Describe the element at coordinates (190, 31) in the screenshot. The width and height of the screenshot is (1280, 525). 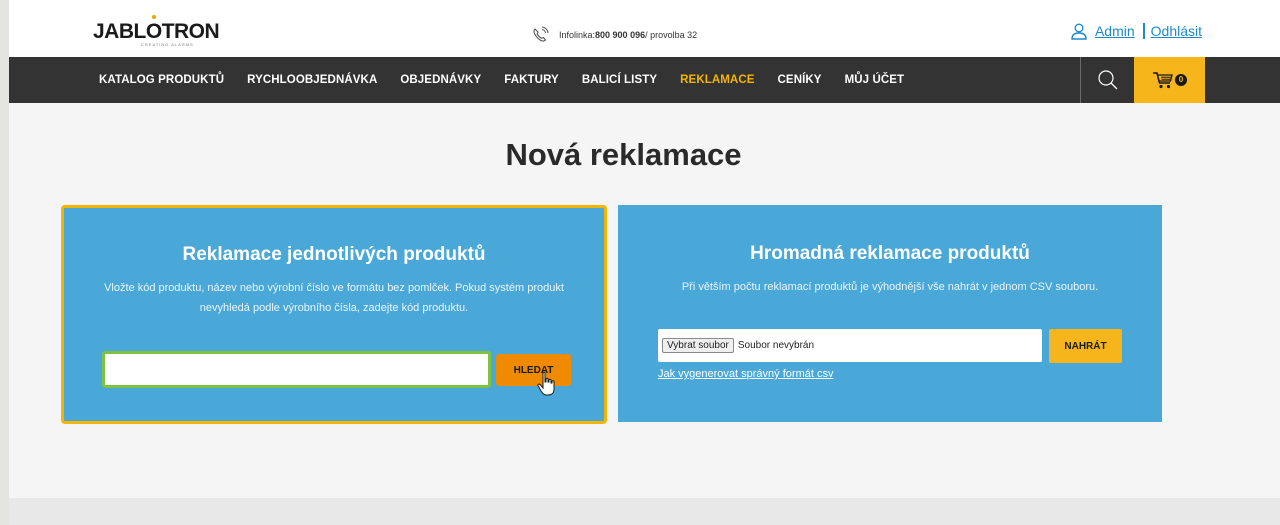
I see `logo-text-end: TRON` at that location.